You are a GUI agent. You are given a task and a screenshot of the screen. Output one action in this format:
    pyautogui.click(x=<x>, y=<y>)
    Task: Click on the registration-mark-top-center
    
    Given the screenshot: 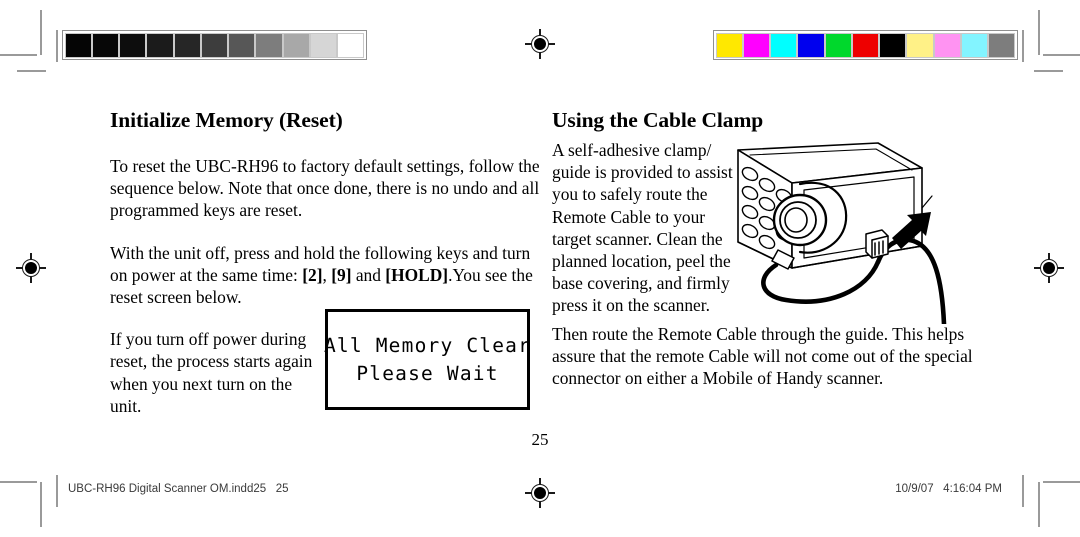 What is the action you would take?
    pyautogui.click(x=540, y=44)
    